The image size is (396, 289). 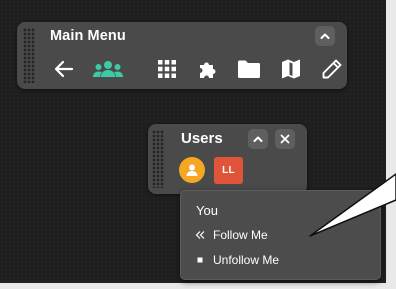 I want to click on user-avatar-you, so click(x=192, y=170).